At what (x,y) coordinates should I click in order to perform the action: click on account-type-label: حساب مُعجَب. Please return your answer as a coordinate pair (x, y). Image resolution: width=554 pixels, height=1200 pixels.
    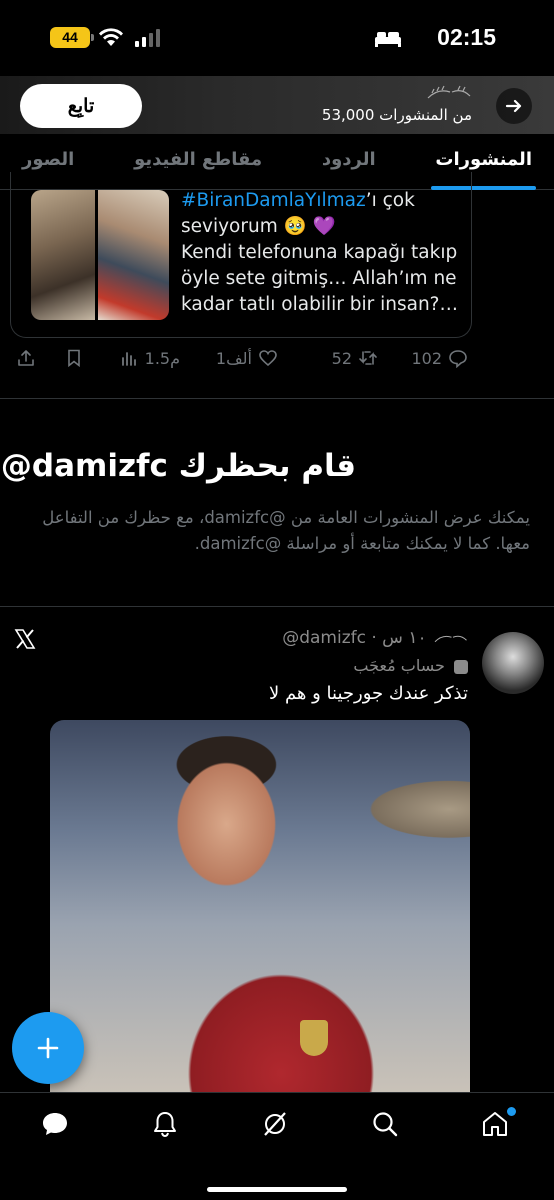
    Looking at the image, I should click on (410, 665).